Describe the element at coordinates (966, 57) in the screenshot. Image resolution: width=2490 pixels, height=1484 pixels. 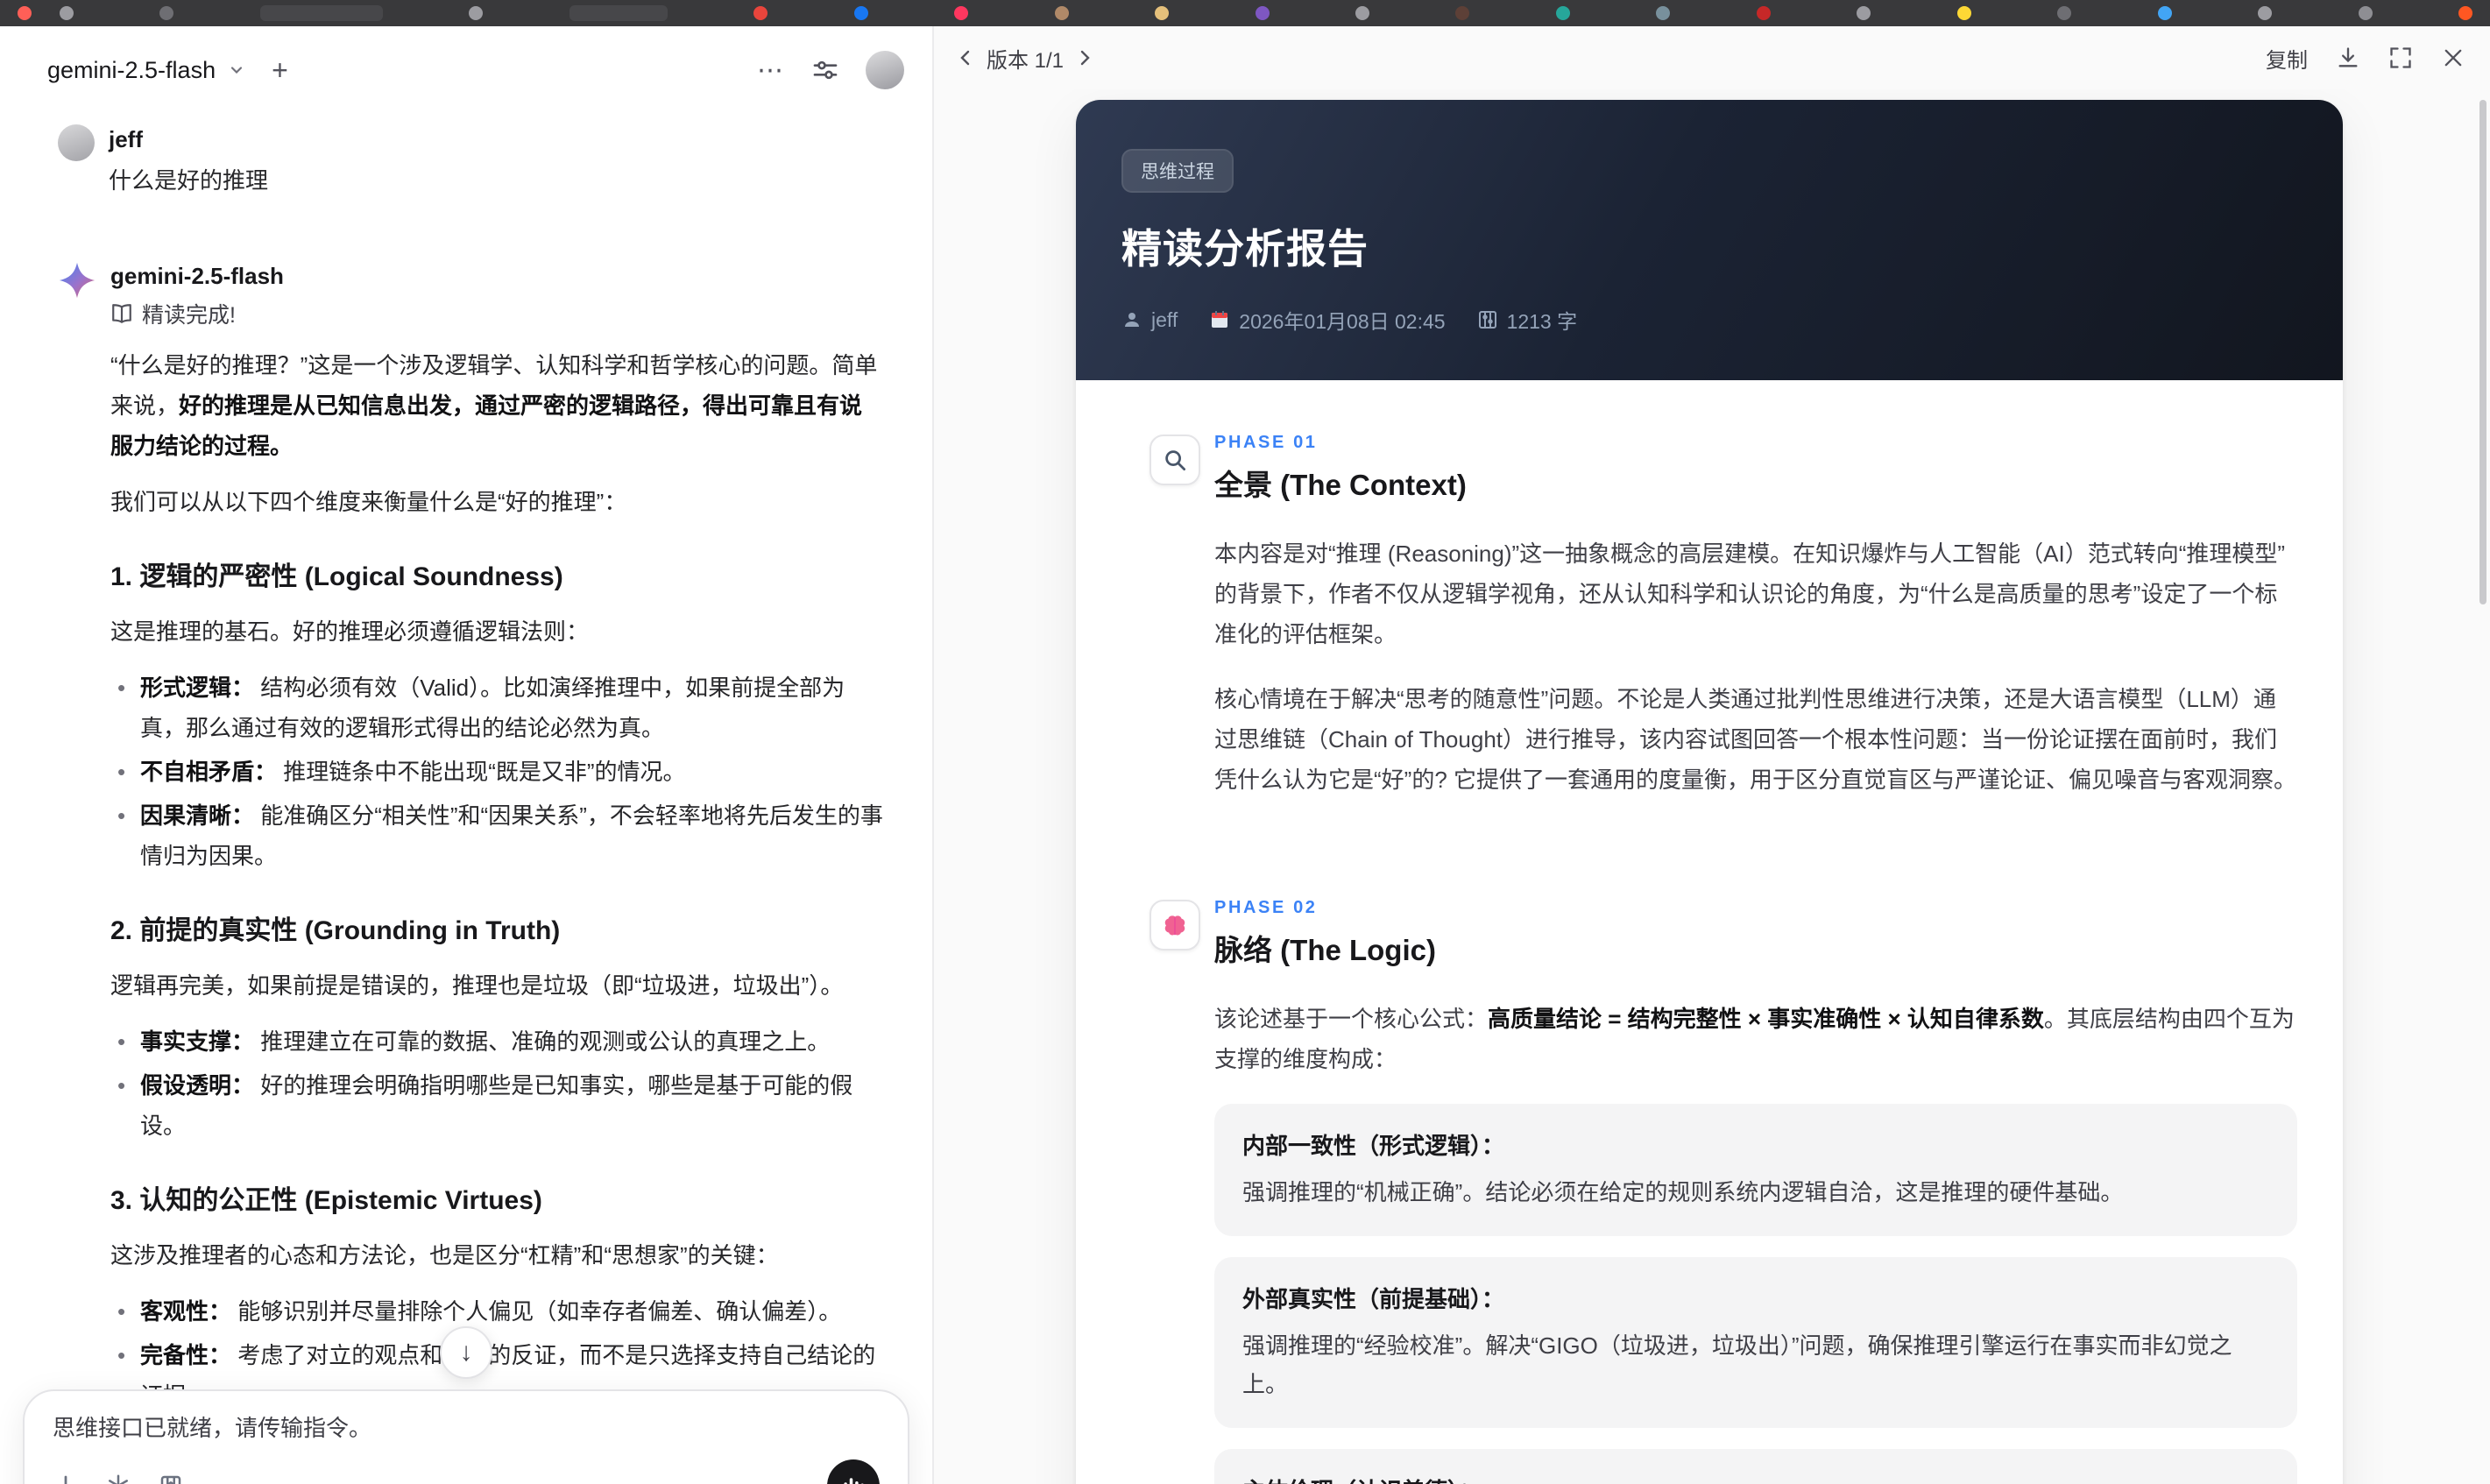
I see `previous-version-button` at that location.